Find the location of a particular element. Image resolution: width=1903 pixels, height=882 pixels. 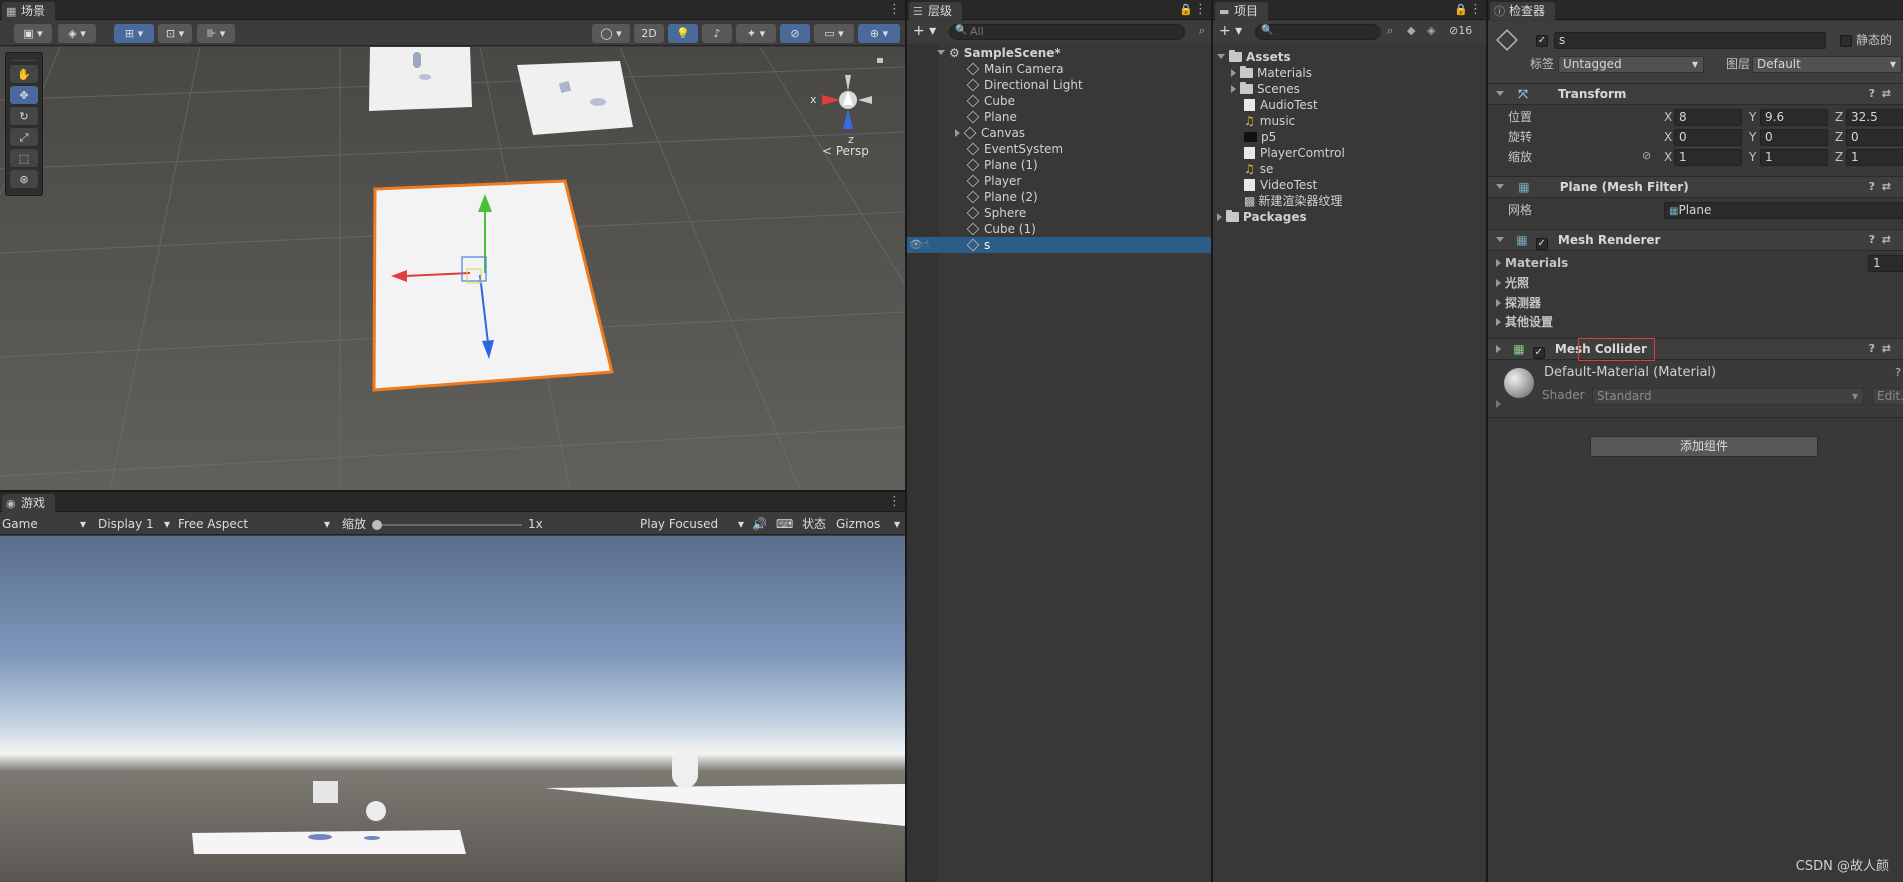

search-by-tag-icon: ◈ is located at coordinates (1431, 30).